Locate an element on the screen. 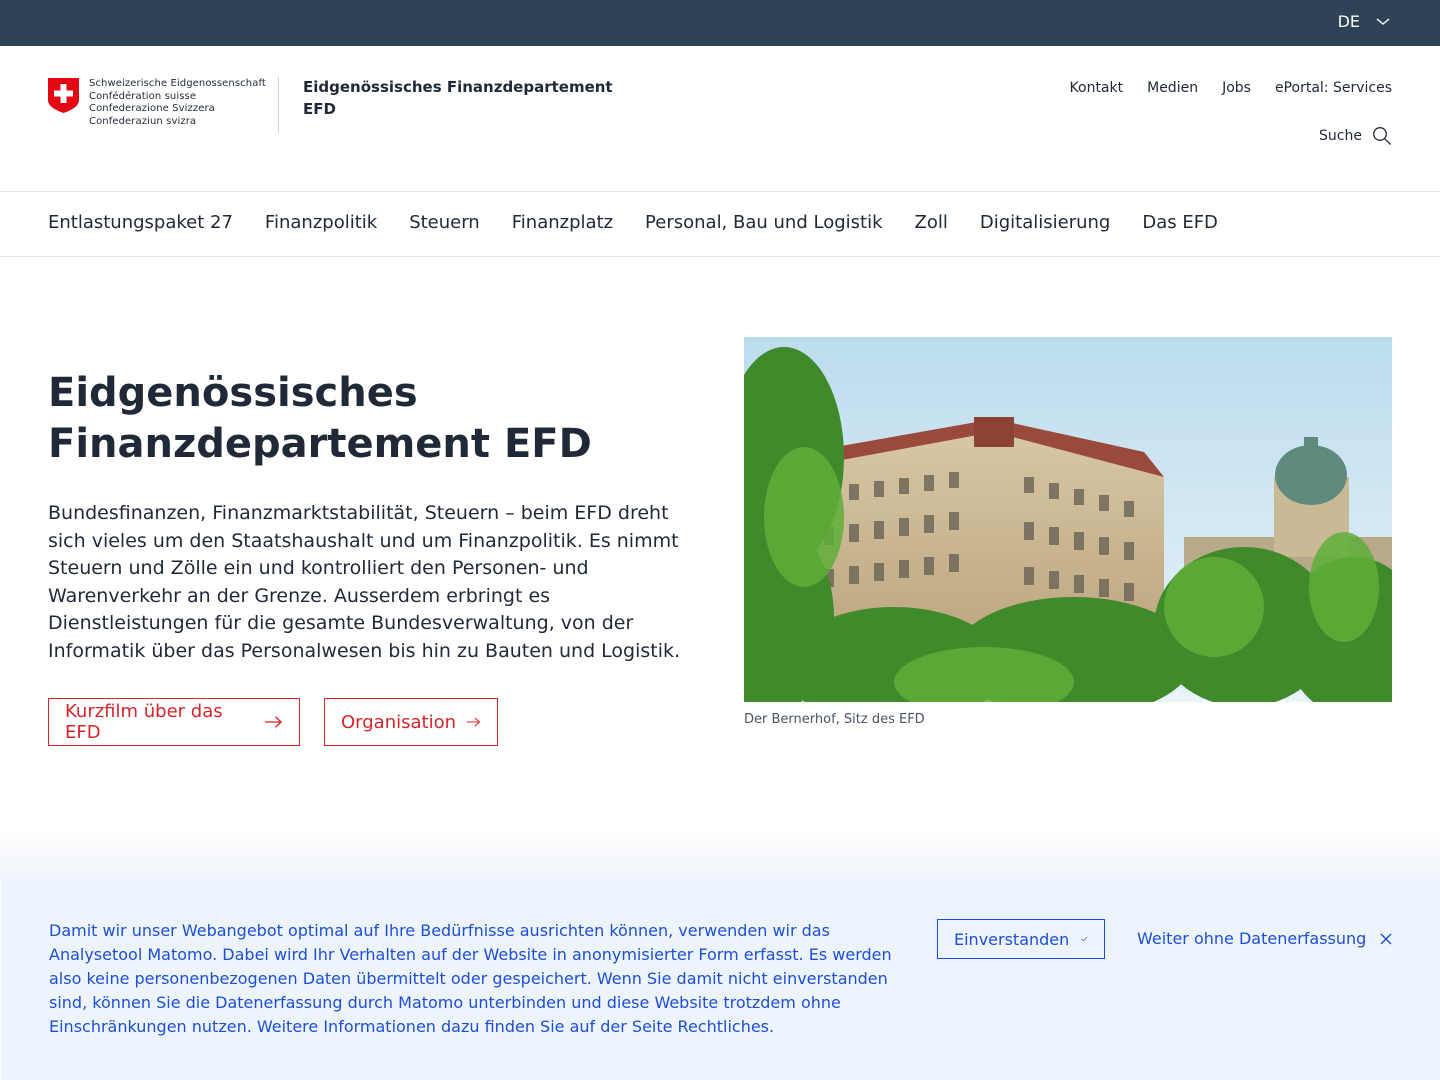  nav-item-zoll: Zoll is located at coordinates (931, 222).